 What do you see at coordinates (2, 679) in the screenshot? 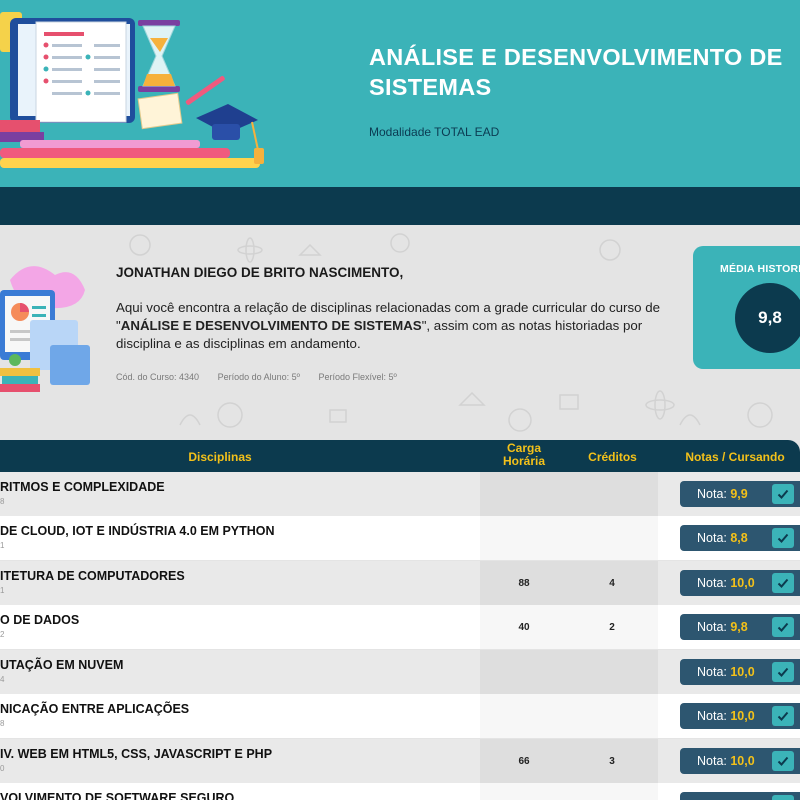
I see `discipline-code: 4` at bounding box center [2, 679].